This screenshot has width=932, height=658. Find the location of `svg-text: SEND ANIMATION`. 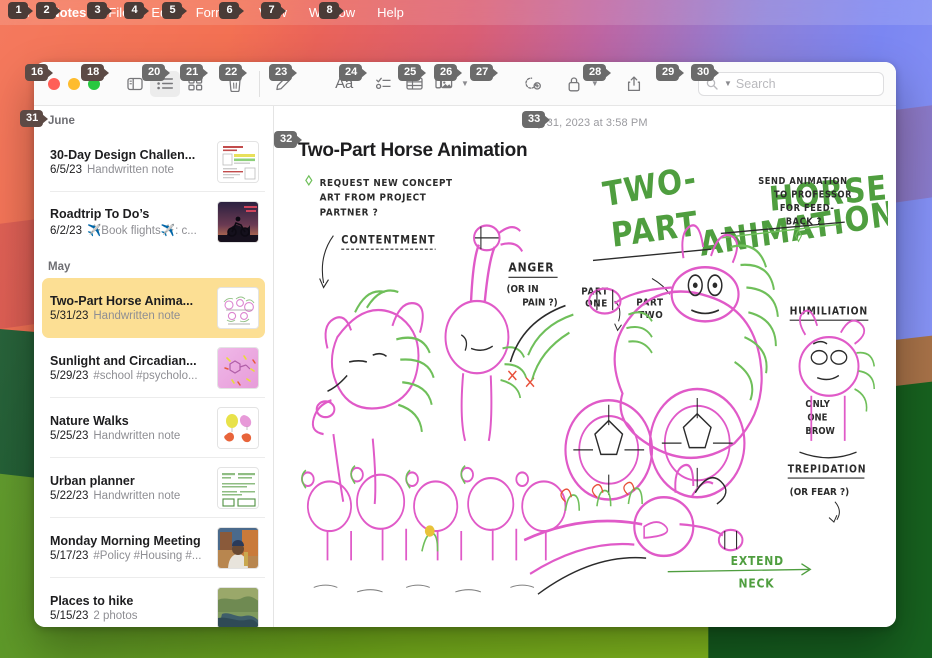

svg-text: SEND ANIMATION is located at coordinates (802, 181).